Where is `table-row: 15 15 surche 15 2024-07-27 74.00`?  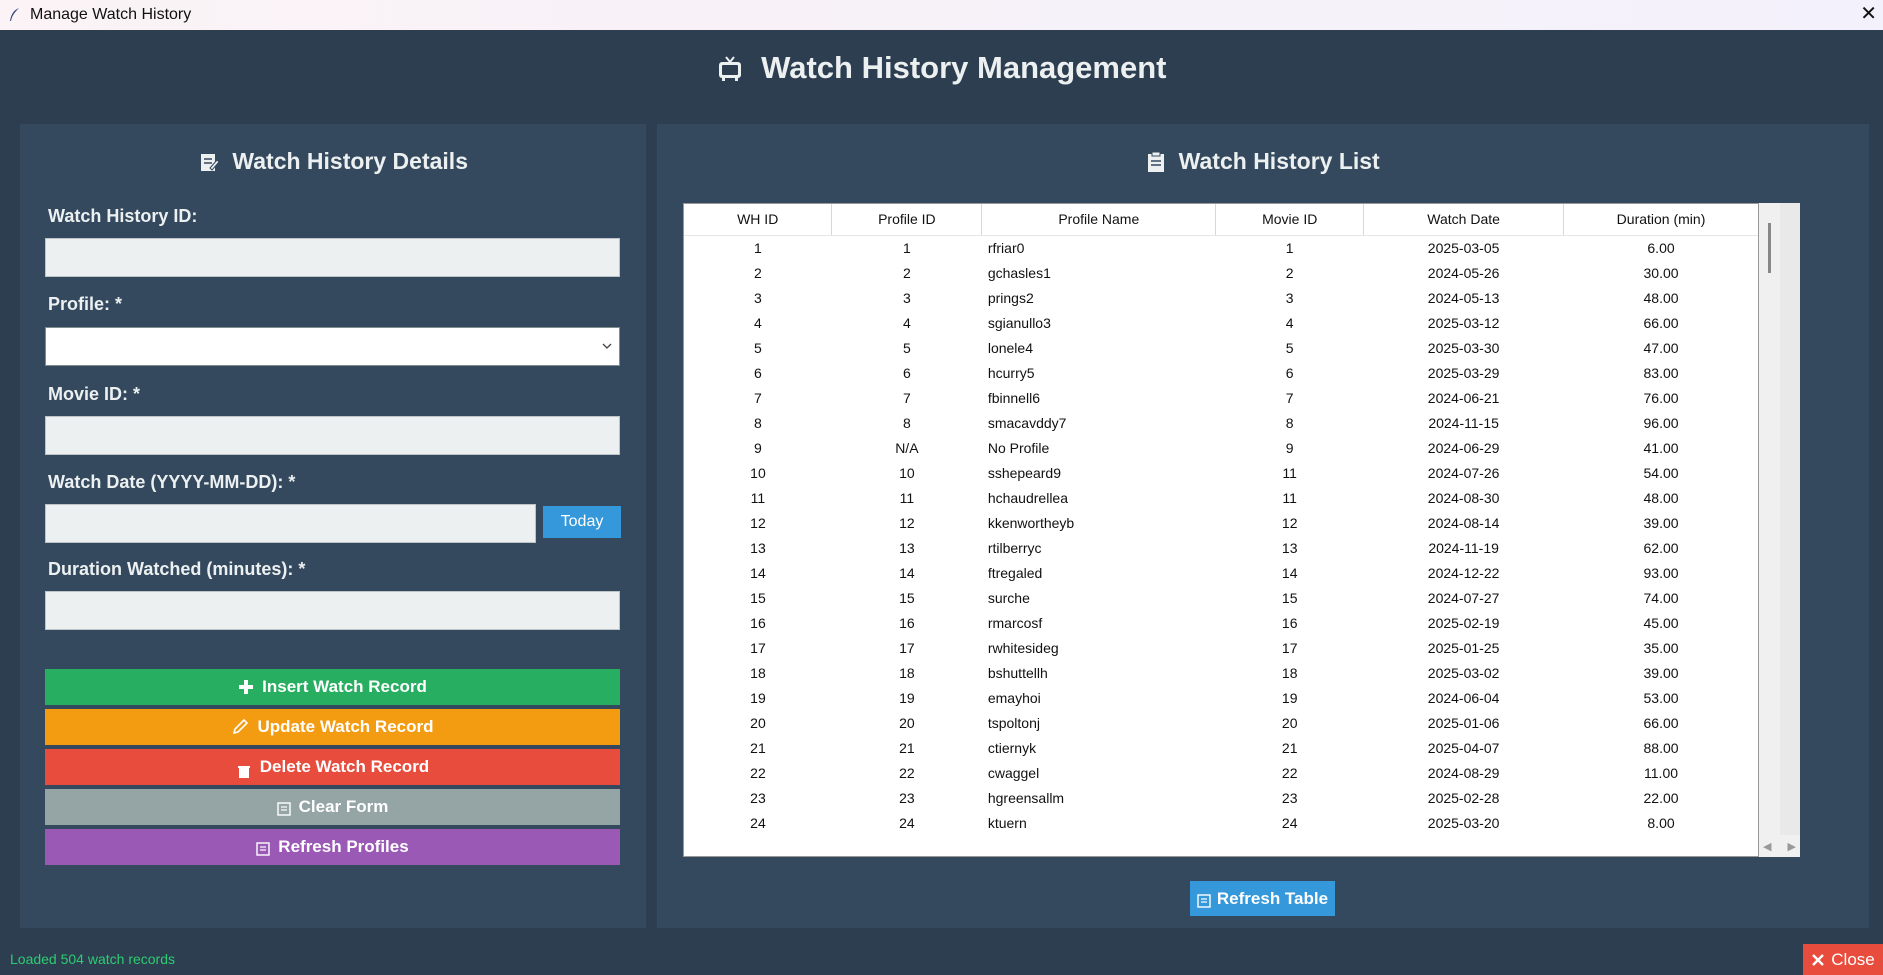 table-row: 15 15 surche 15 2024-07-27 74.00 is located at coordinates (1221, 597).